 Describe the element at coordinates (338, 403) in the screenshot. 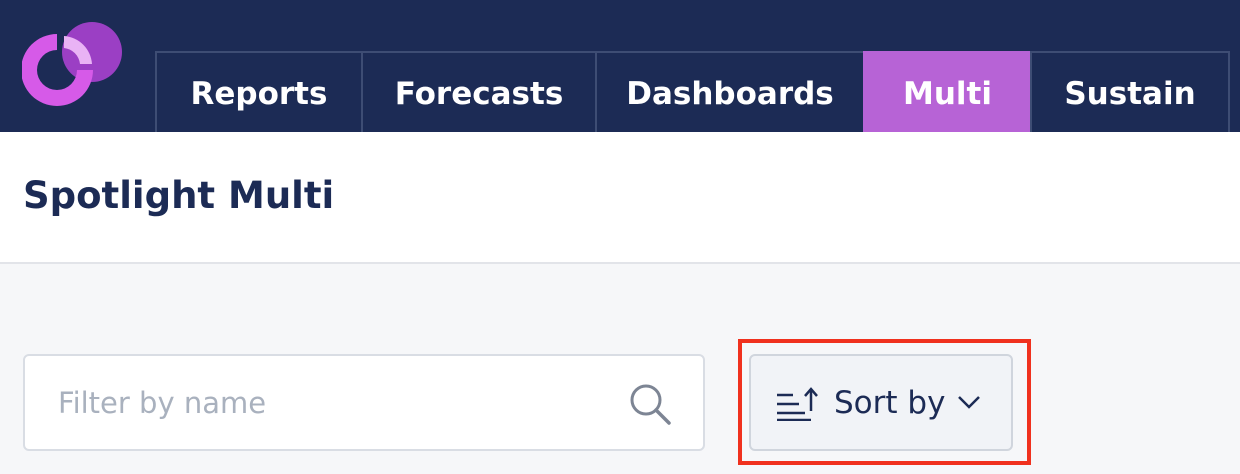

I see `filter-by-name-input` at that location.